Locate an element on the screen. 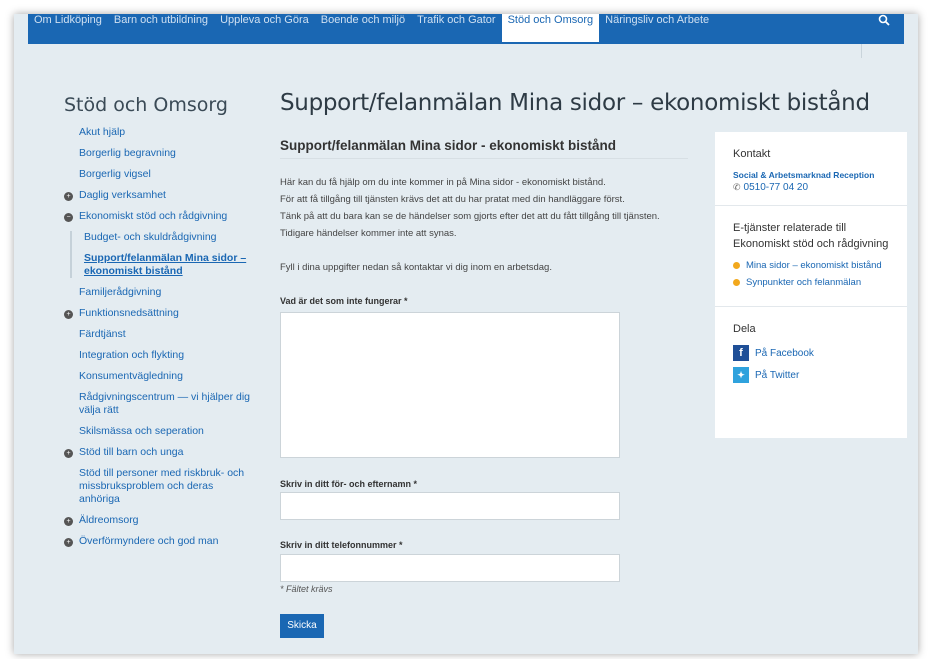 The width and height of the screenshot is (930, 659). nav-item-trafik-och-gator: Trafik och Gator is located at coordinates (456, 20).